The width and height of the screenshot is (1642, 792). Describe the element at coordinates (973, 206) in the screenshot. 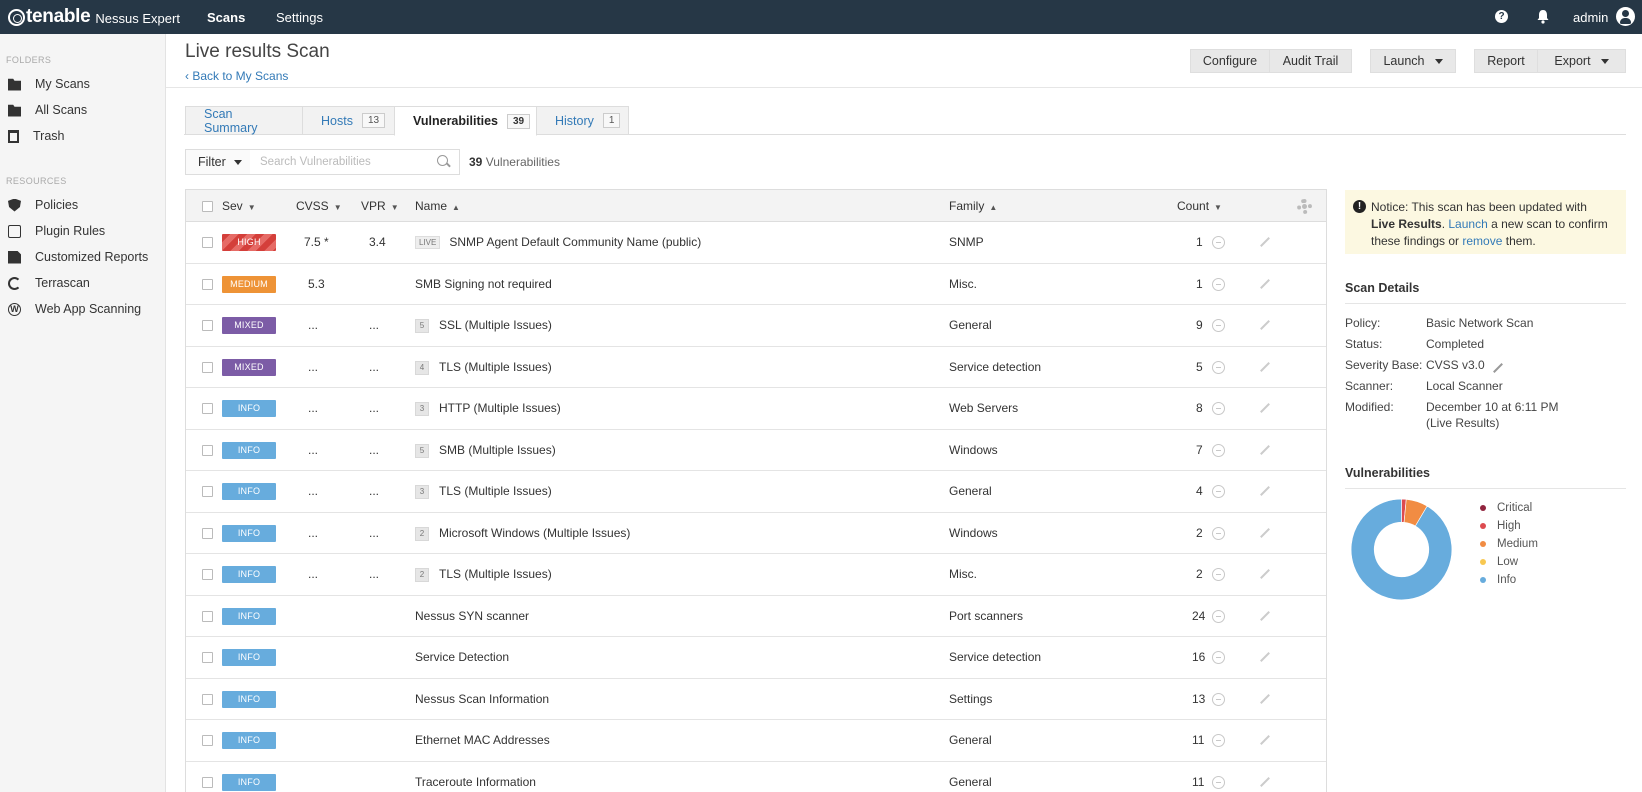

I see `column-header-family: Family ▲` at that location.